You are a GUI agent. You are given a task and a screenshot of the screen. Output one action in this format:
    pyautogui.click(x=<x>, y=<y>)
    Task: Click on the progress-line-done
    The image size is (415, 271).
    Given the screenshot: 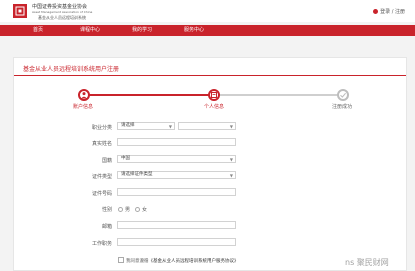 What is the action you would take?
    pyautogui.click(x=149, y=95)
    